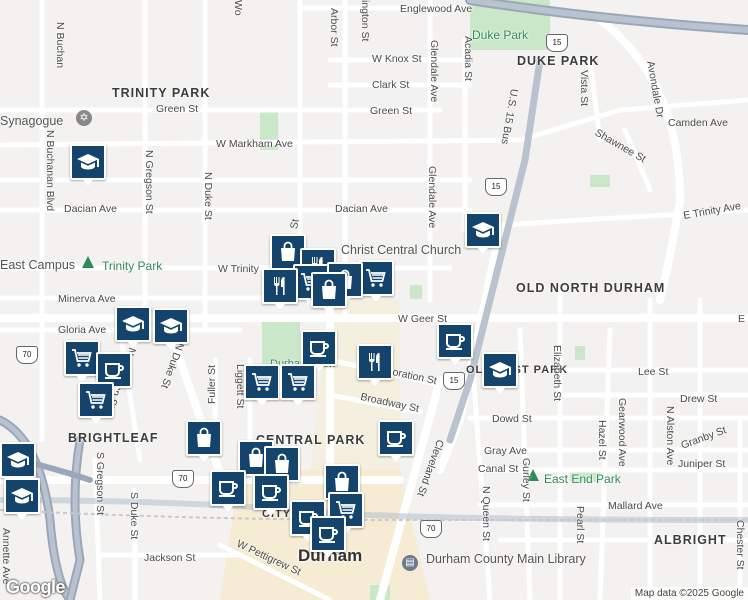 Image resolution: width=748 pixels, height=600 pixels. I want to click on street-label: Glendale Ave, so click(432, 197).